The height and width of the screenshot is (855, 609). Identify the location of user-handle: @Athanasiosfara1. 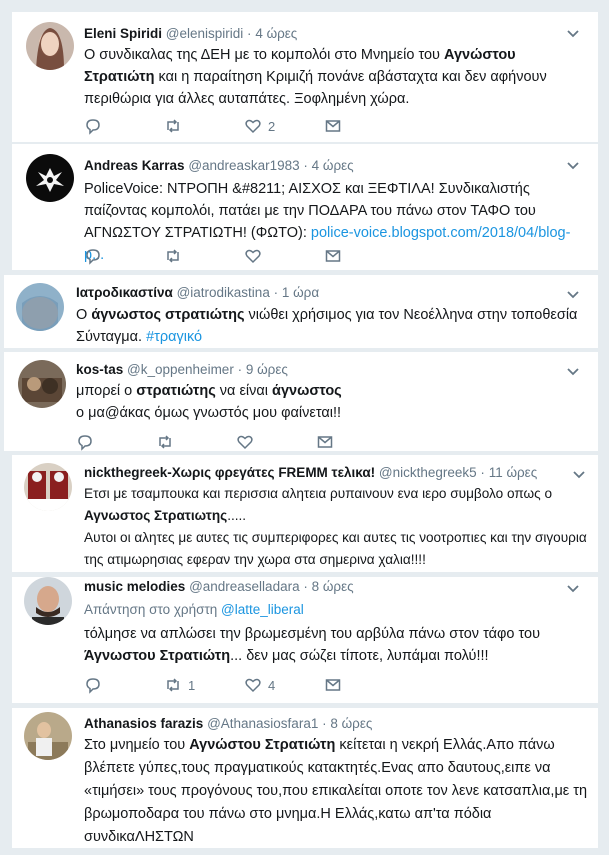
(262, 723).